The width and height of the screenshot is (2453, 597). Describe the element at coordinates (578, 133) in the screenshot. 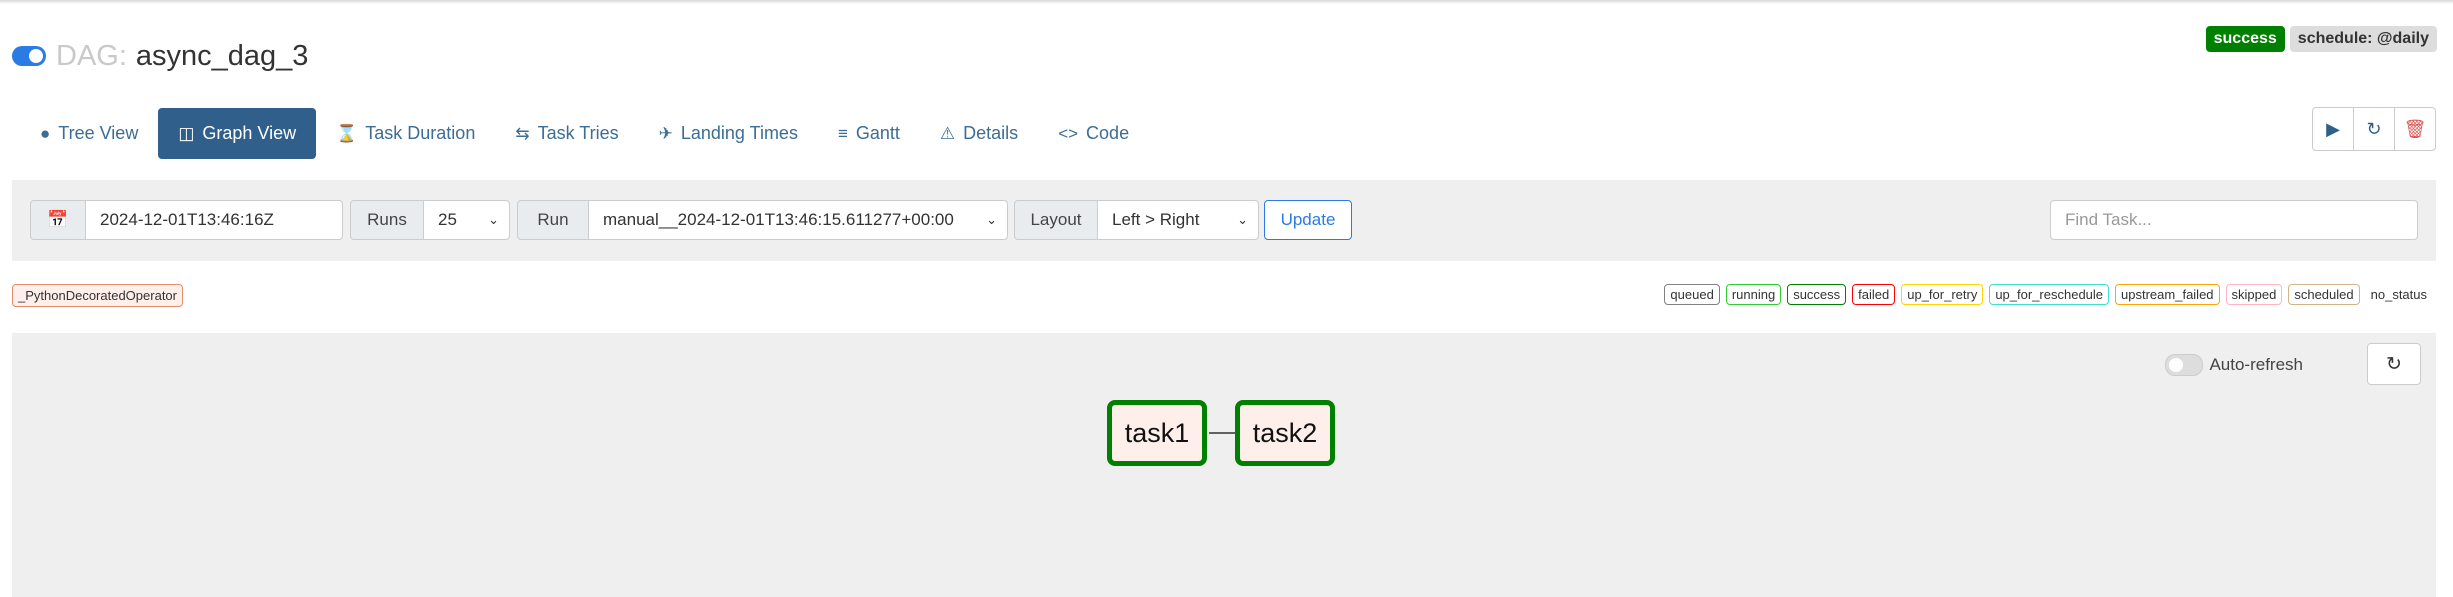

I see `tab-label: Task Tries` at that location.